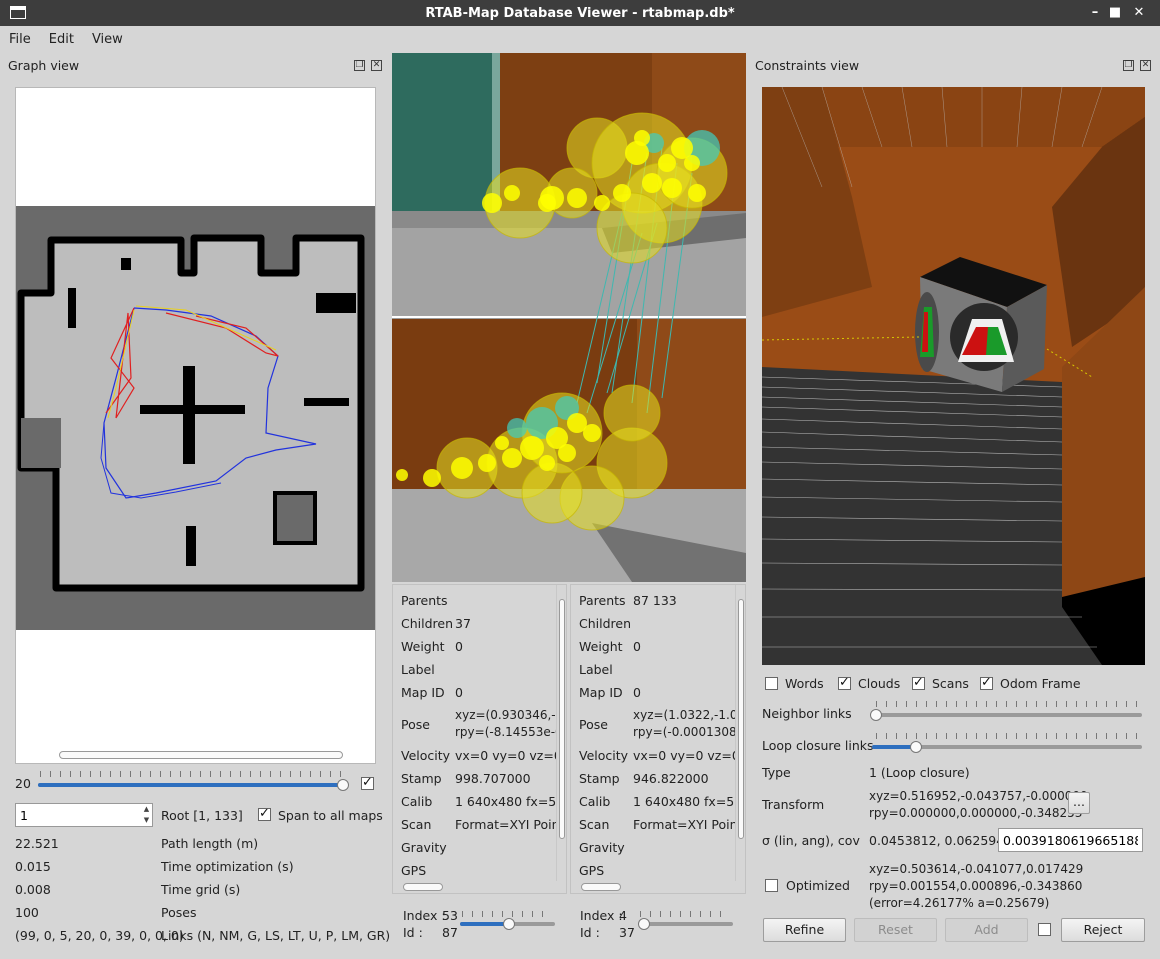 The height and width of the screenshot is (959, 1160). Describe the element at coordinates (771, 683) in the screenshot. I see `words-checkbox` at that location.